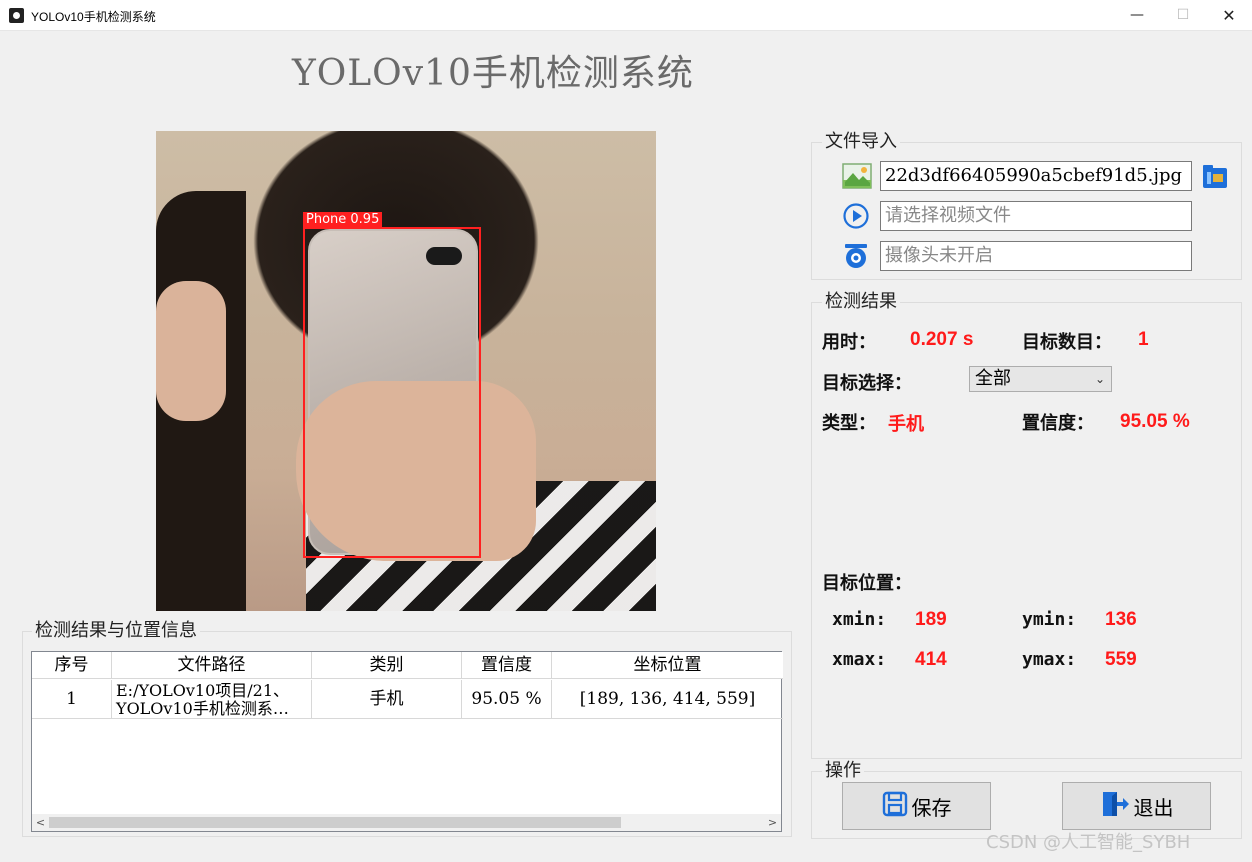 The width and height of the screenshot is (1252, 862). What do you see at coordinates (867, 583) in the screenshot?
I see `target-position-label: 目标位置：` at bounding box center [867, 583].